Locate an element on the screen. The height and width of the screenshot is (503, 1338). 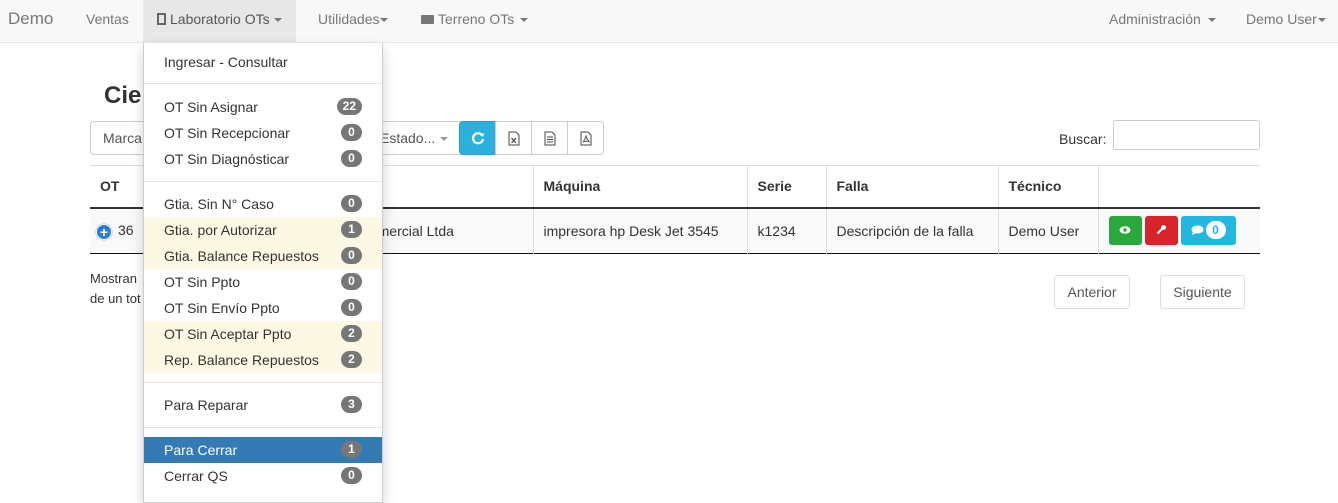
menu-item-ot-sin-envio-ppto: OT Sin Envío Ppto 0 is located at coordinates (263, 308).